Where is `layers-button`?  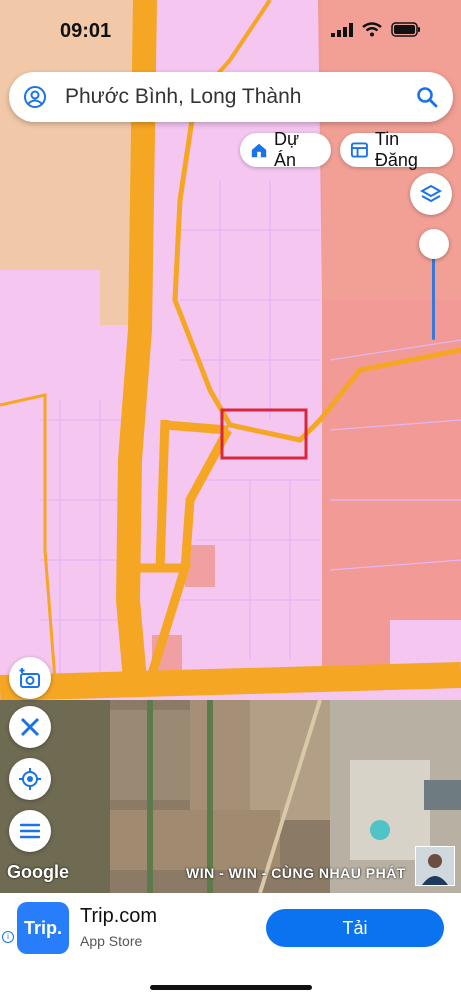 layers-button is located at coordinates (431, 194).